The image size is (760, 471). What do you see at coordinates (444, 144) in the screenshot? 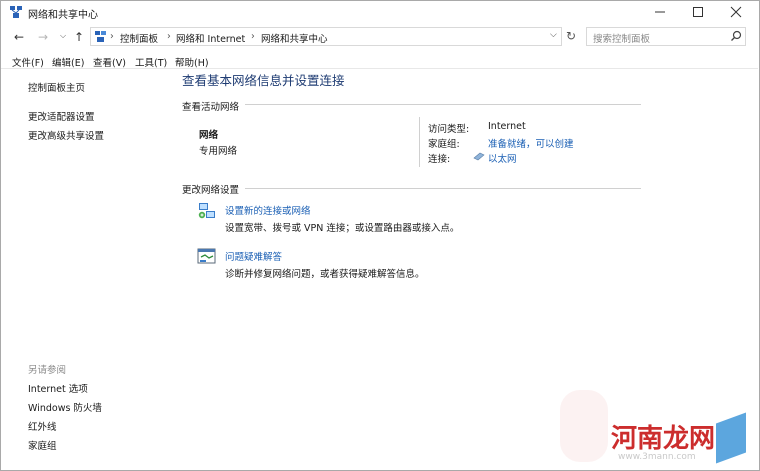
I see `homegroup-label: 家庭组:` at bounding box center [444, 144].